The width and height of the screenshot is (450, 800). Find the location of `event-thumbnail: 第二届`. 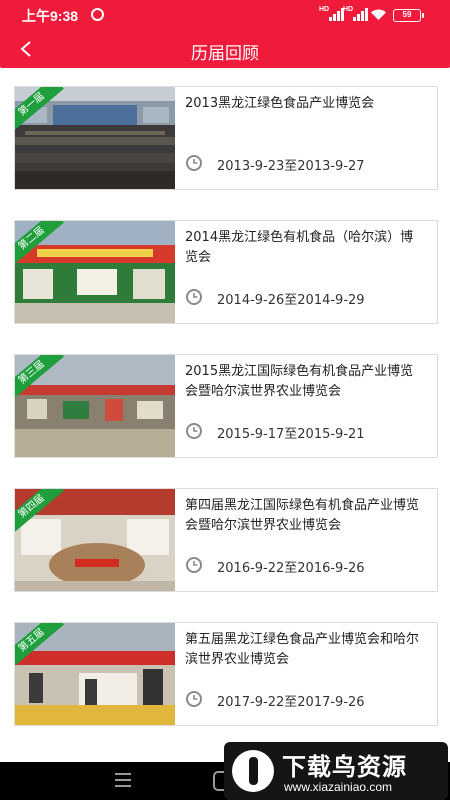

event-thumbnail: 第二届 is located at coordinates (95, 272).